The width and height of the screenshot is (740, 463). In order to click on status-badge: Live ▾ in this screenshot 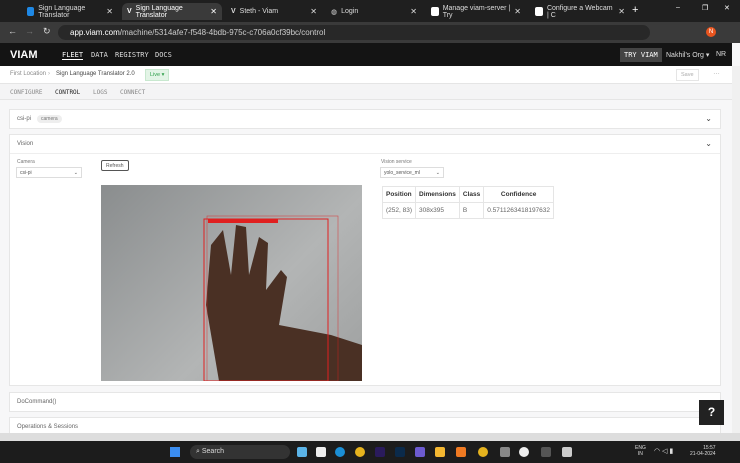, I will do `click(157, 75)`.